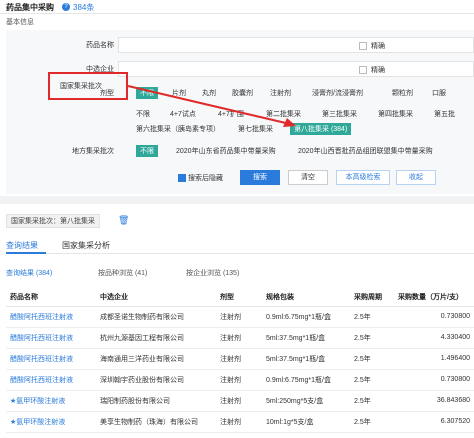  Describe the element at coordinates (283, 114) in the screenshot. I see `batch-option: 第二批集采` at that location.